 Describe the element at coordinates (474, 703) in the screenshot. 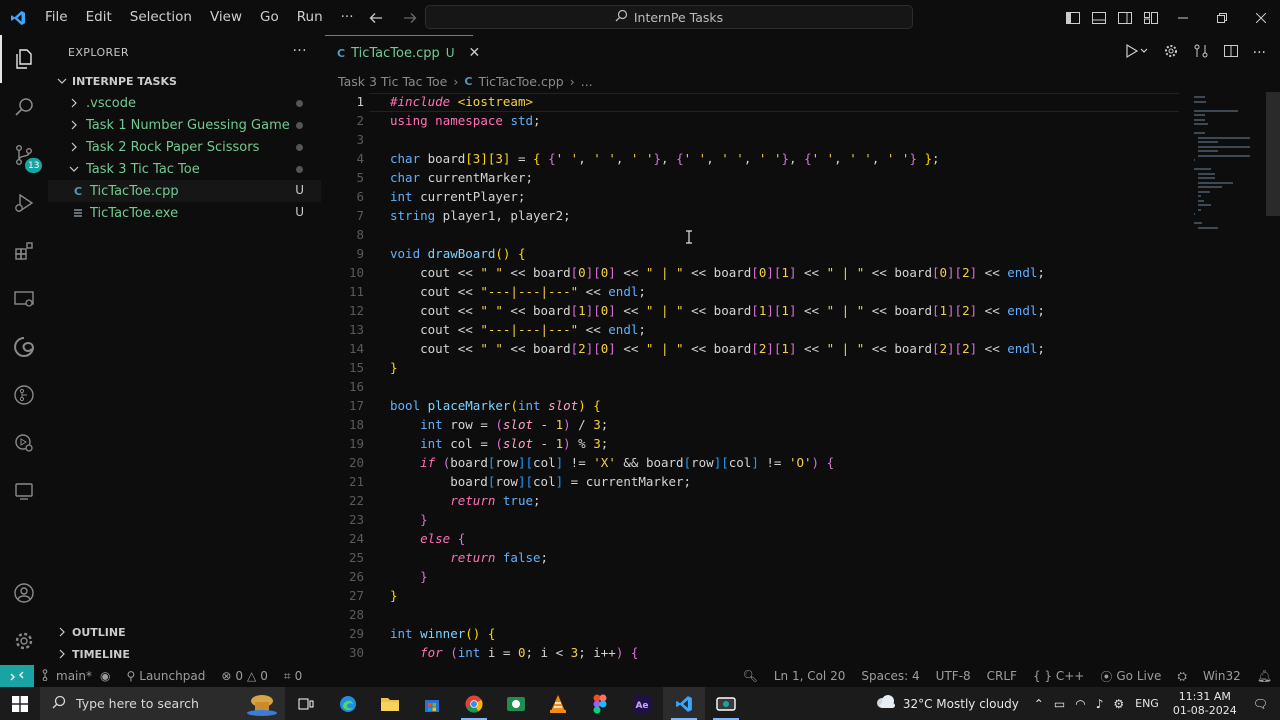

I see `chrome-icon` at that location.